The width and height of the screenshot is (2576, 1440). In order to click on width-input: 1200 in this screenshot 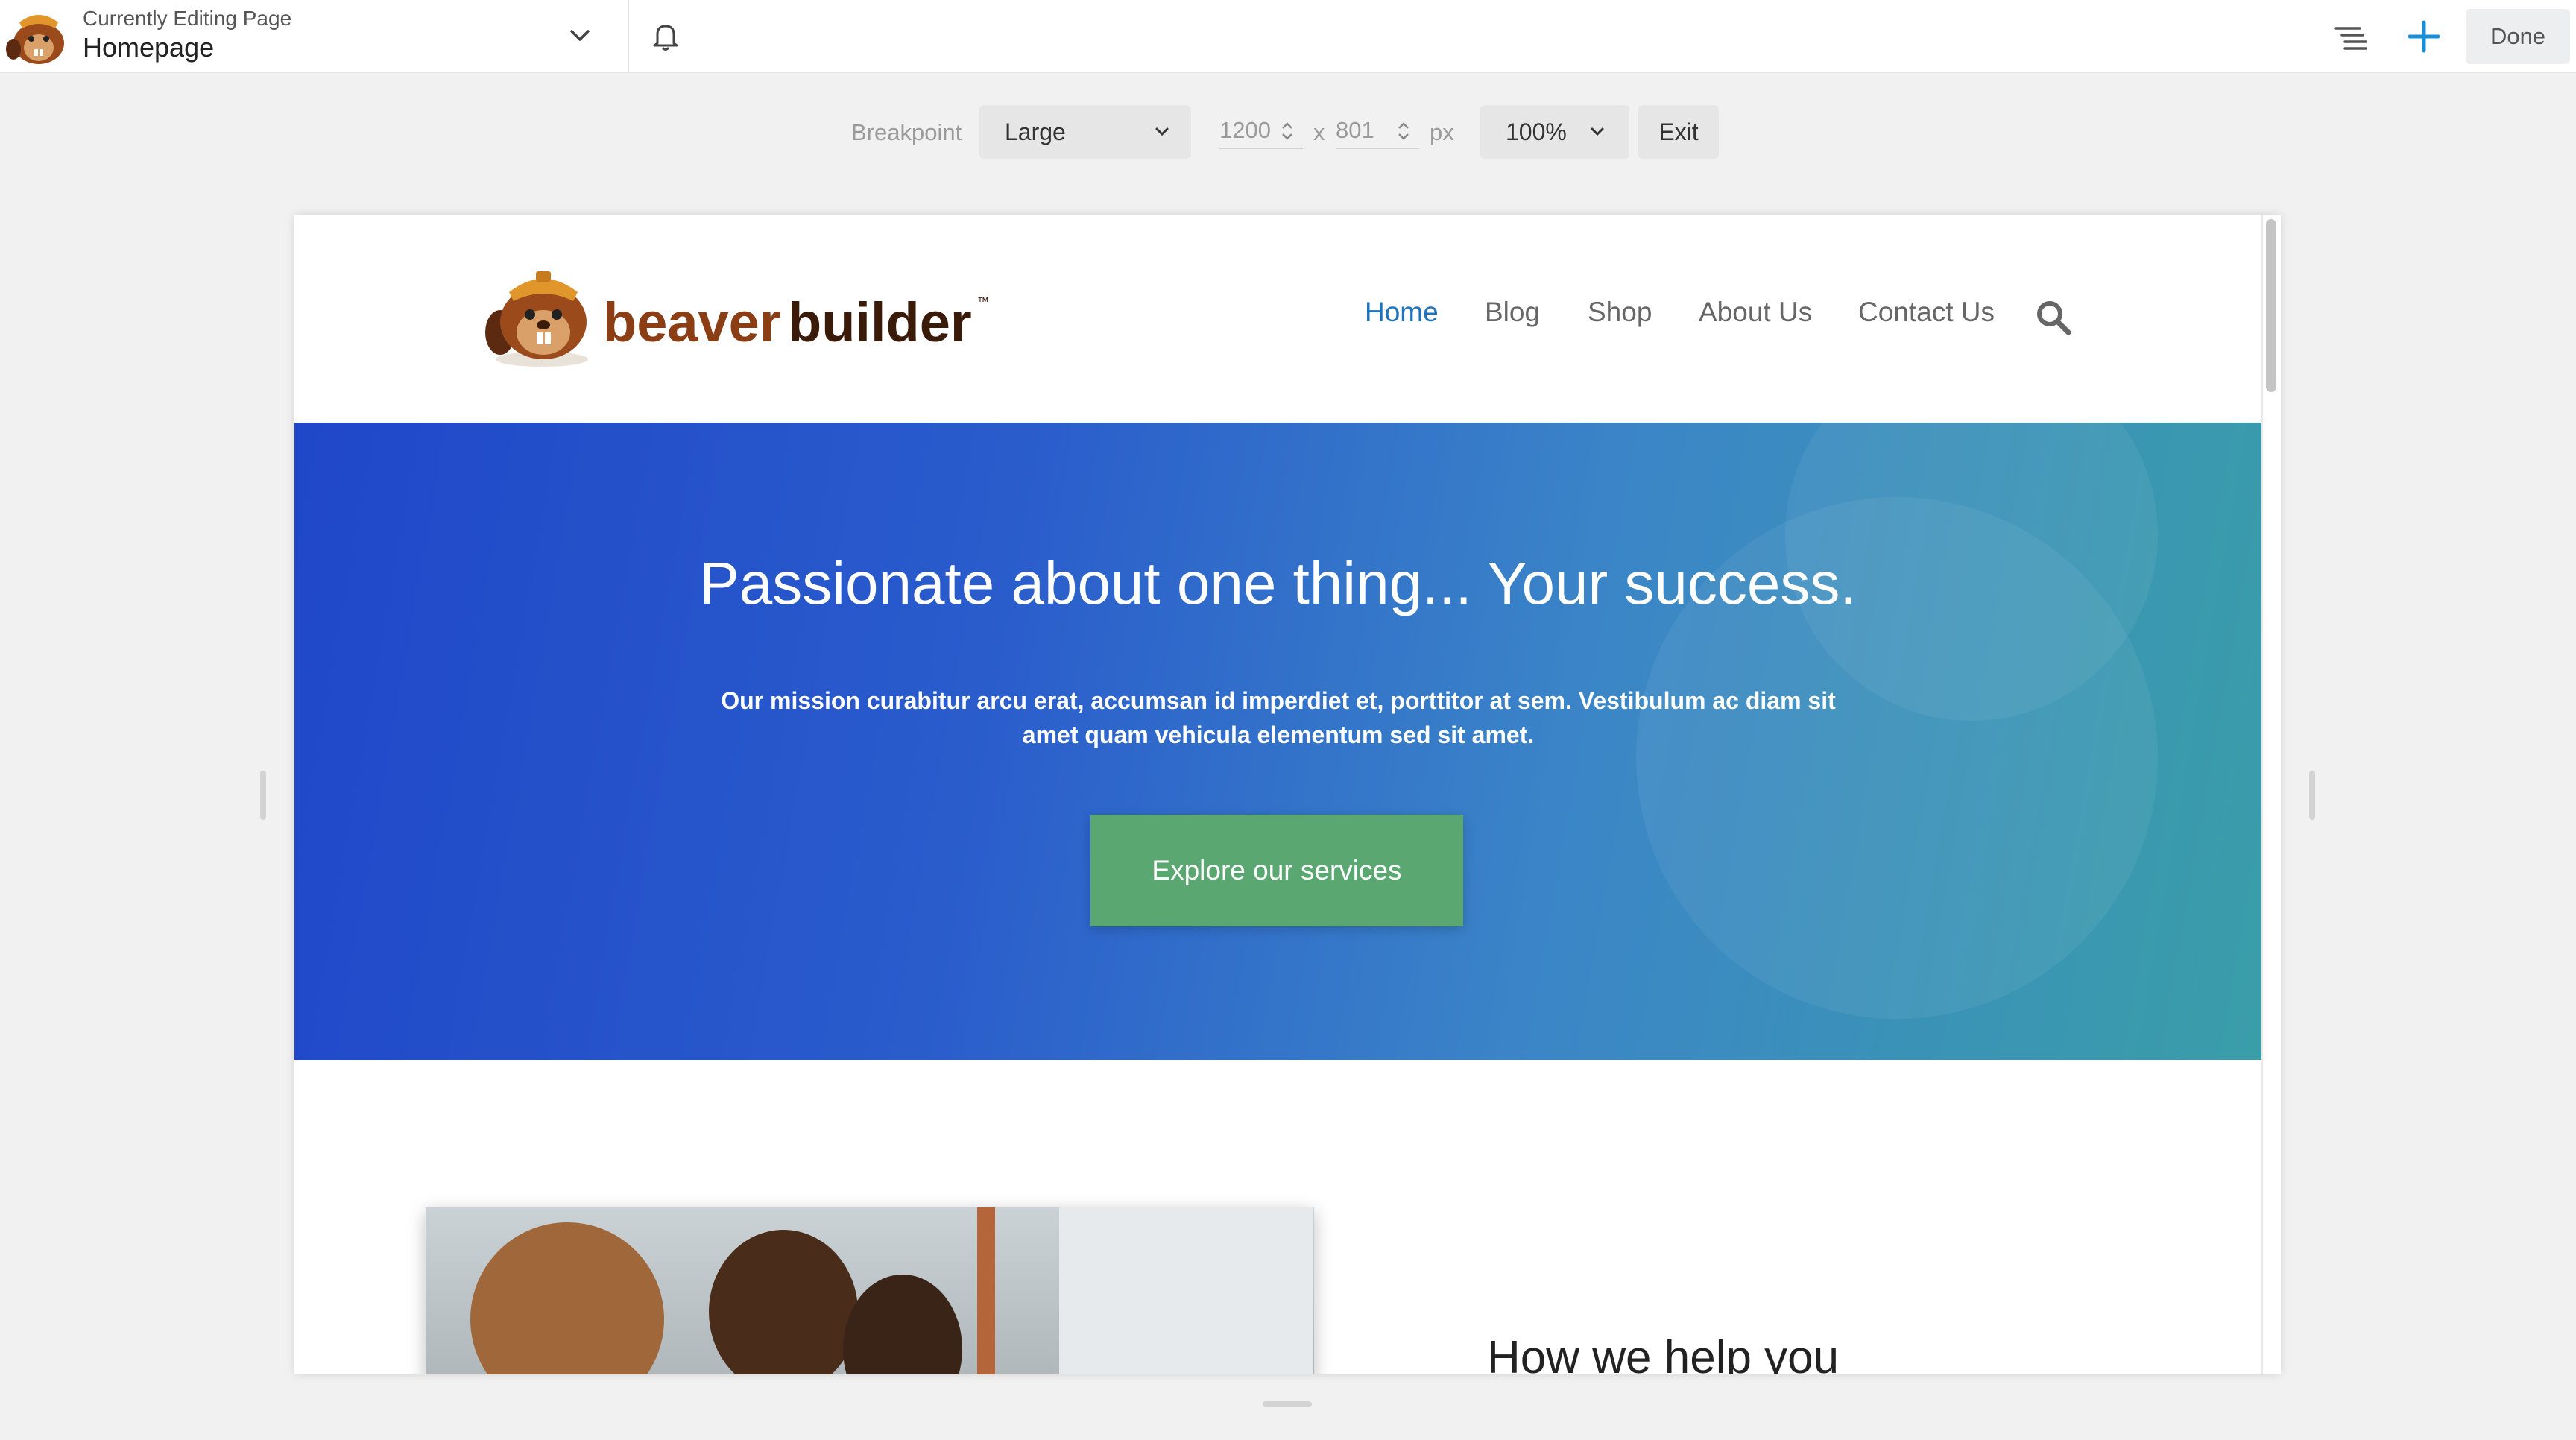, I will do `click(1261, 131)`.